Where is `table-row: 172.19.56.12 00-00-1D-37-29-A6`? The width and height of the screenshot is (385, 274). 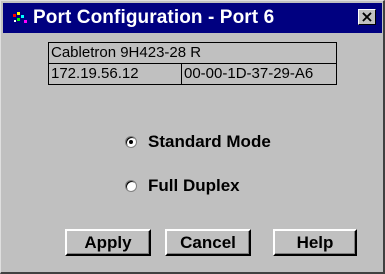
table-row: 172.19.56.12 00-00-1D-37-29-A6 is located at coordinates (192, 74).